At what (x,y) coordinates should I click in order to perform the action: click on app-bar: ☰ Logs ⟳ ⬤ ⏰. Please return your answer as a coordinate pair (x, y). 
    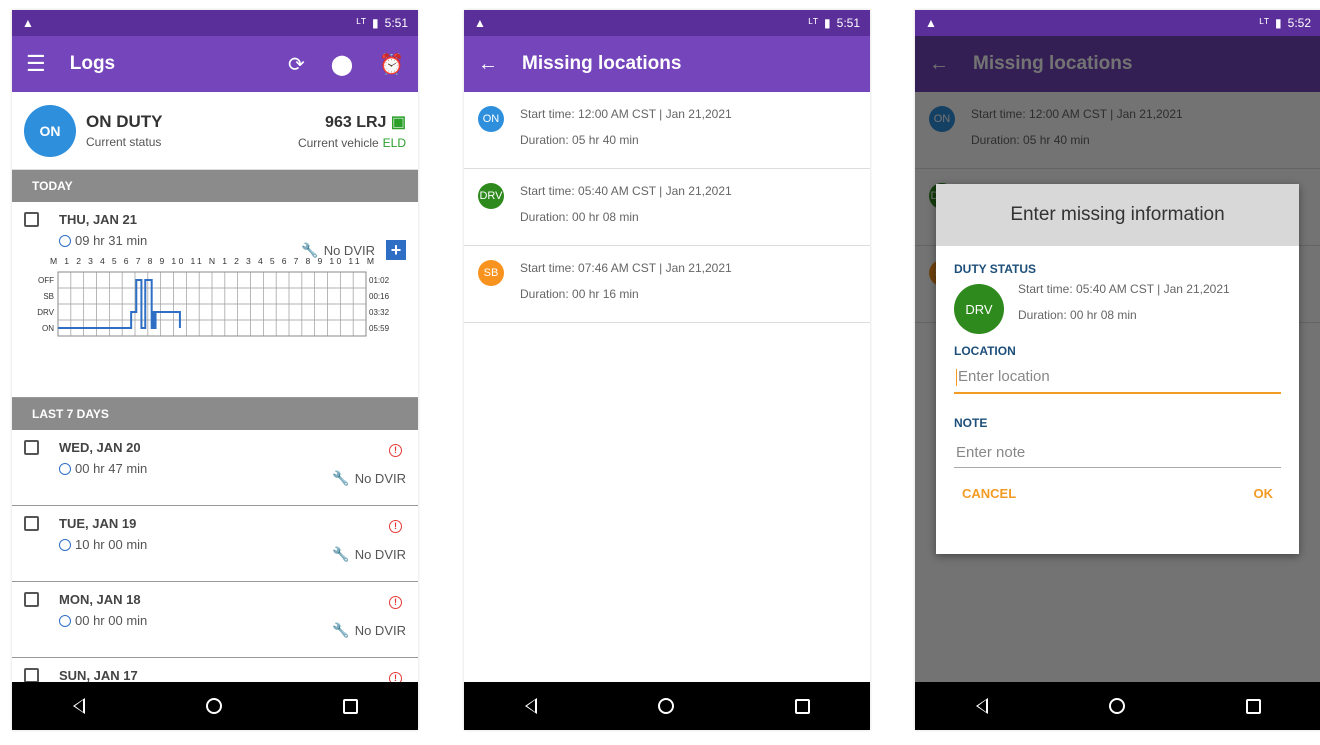
    Looking at the image, I should click on (215, 64).